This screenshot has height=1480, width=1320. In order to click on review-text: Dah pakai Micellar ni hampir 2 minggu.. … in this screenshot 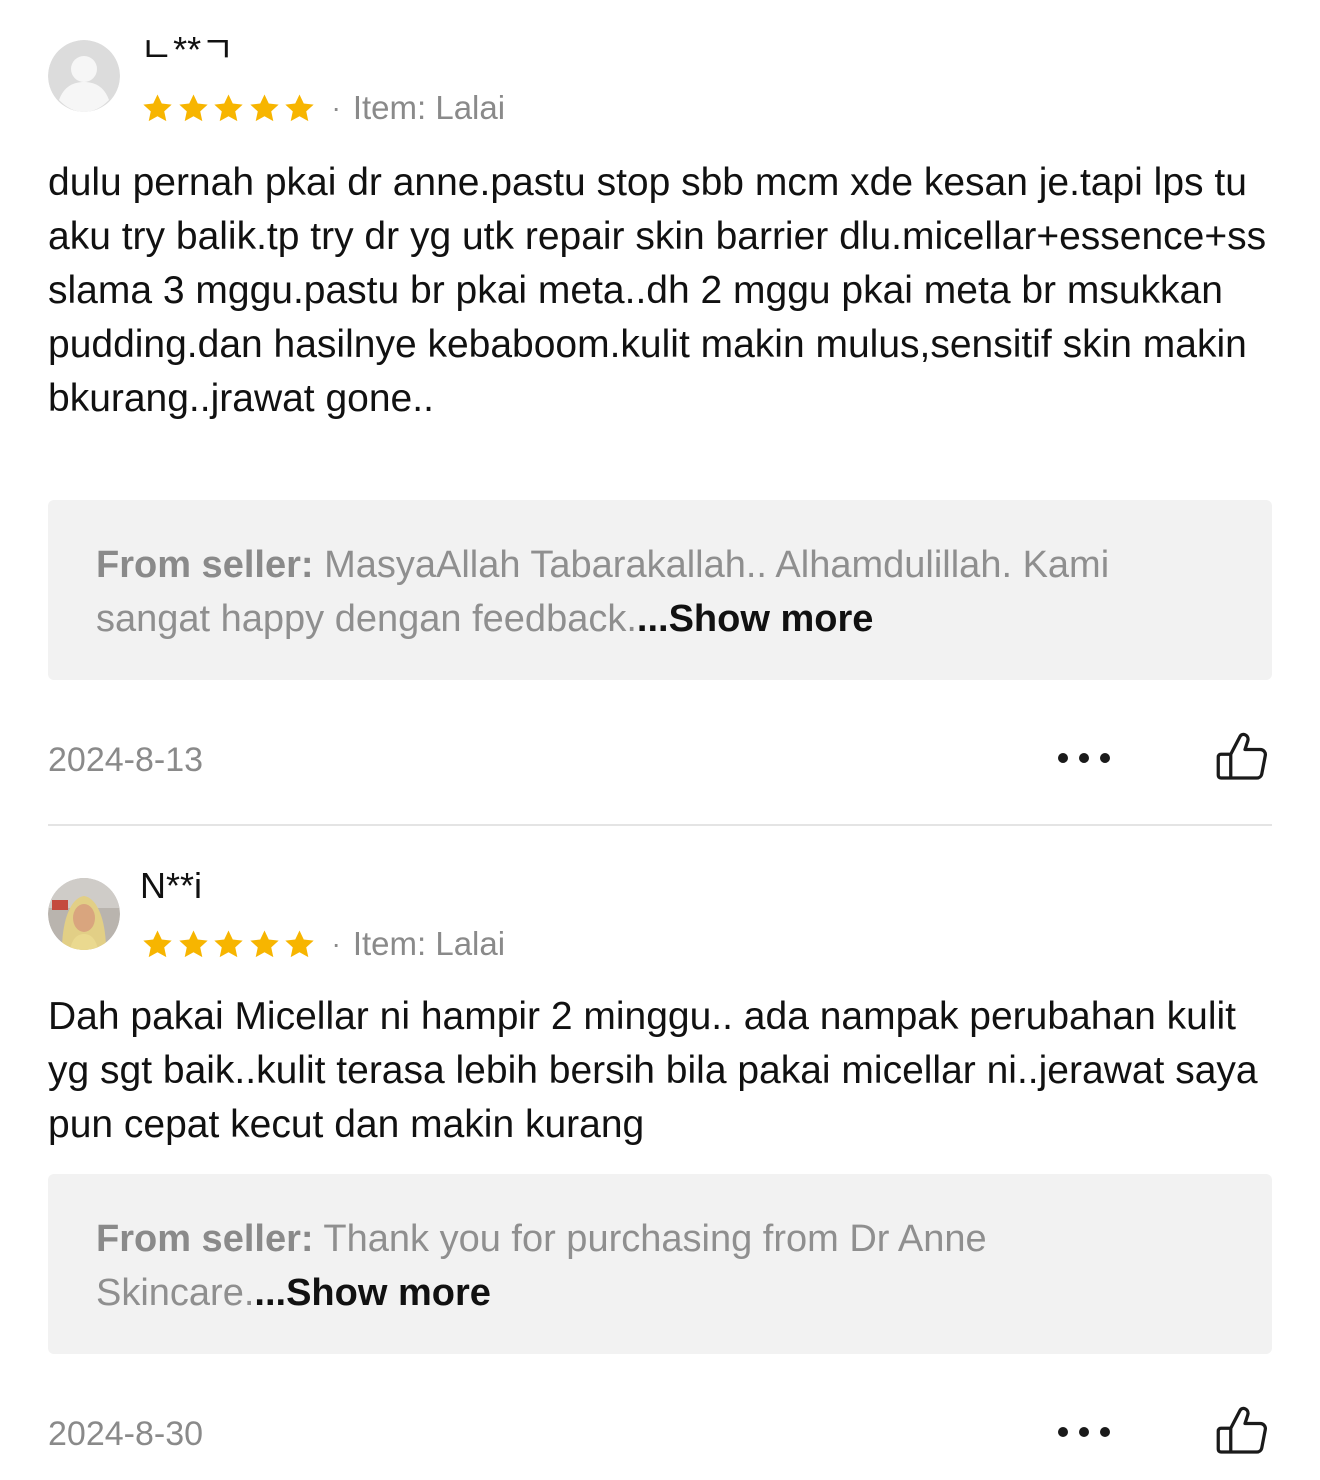, I will do `click(653, 1070)`.